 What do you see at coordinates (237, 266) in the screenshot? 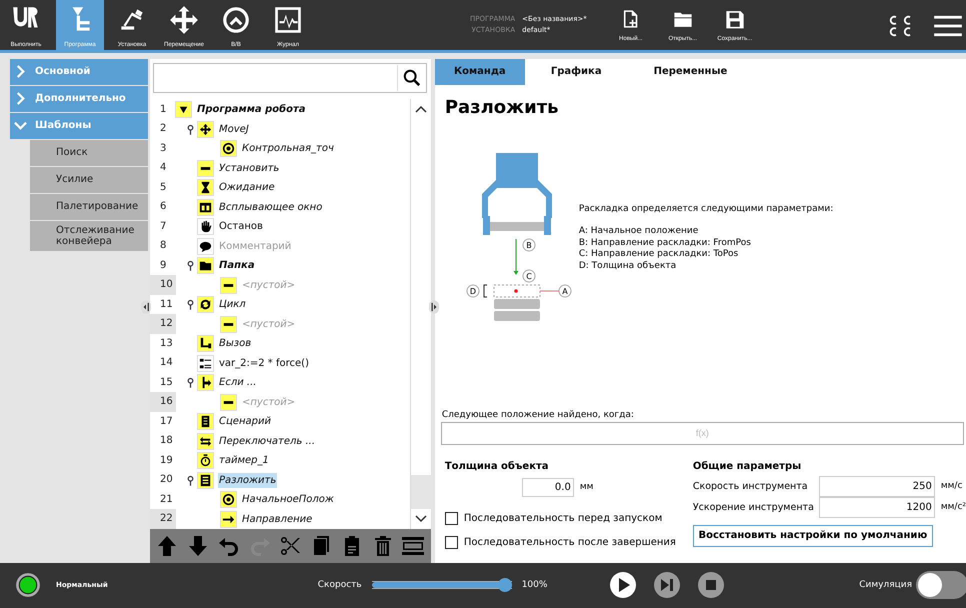
I see `tree-node: Папка` at bounding box center [237, 266].